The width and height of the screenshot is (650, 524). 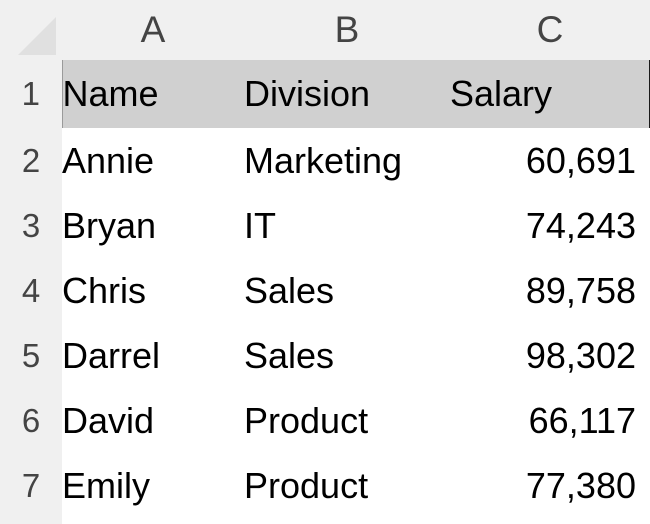 What do you see at coordinates (550, 160) in the screenshot?
I see `cell-c2: 60,691` at bounding box center [550, 160].